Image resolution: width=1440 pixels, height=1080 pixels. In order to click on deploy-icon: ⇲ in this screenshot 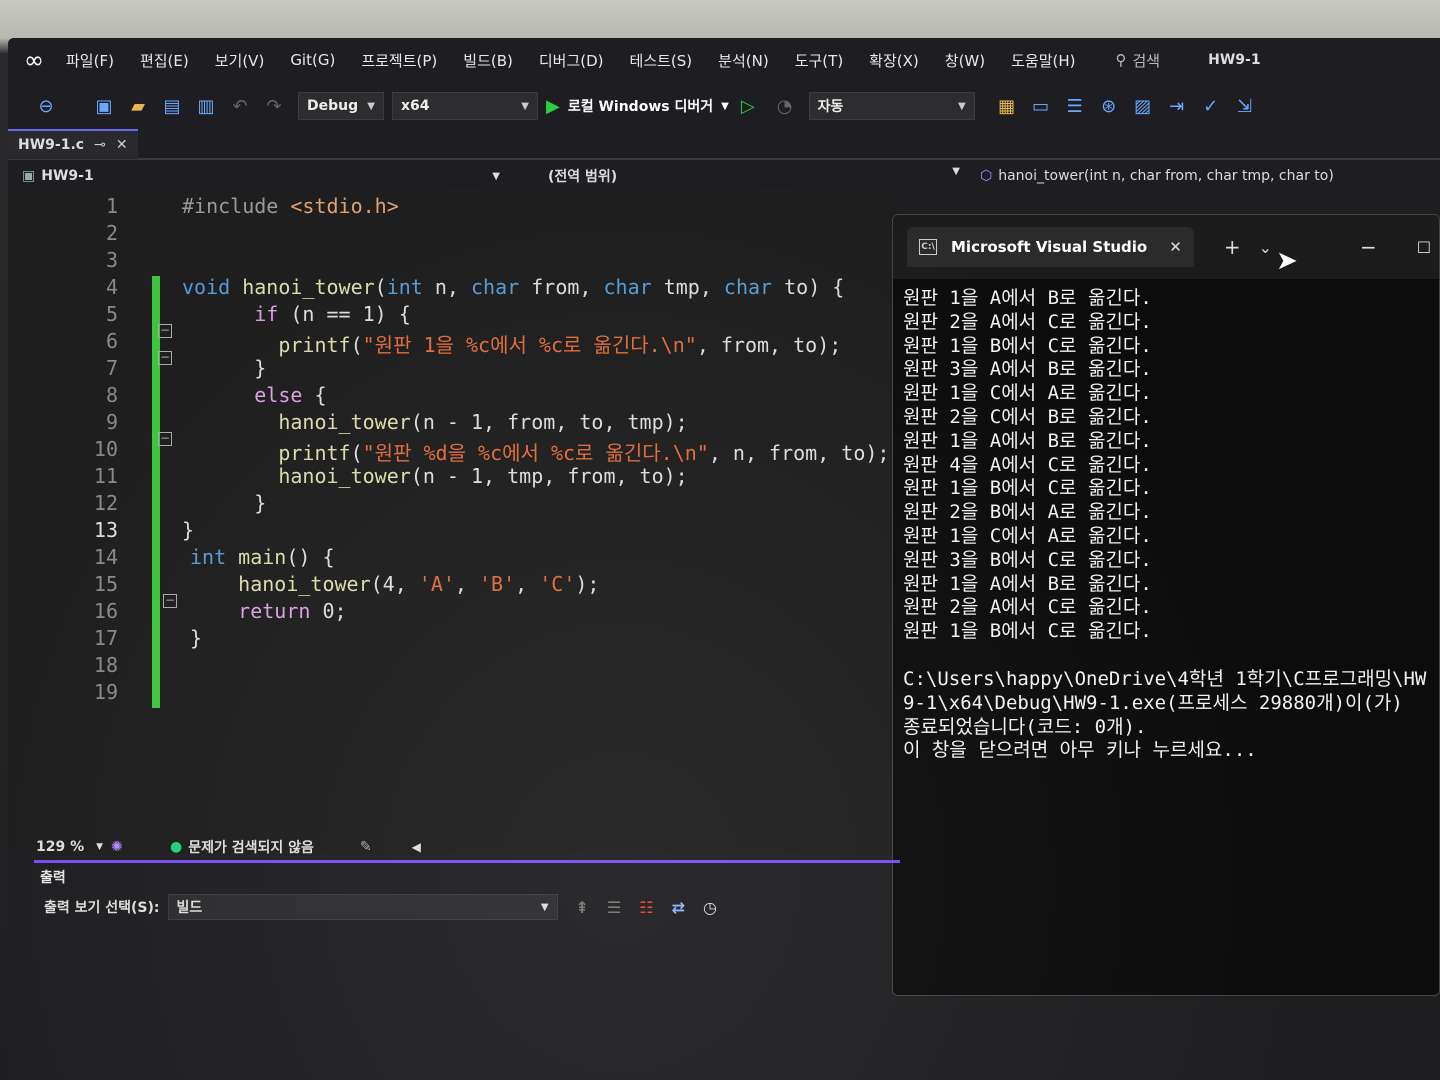, I will do `click(1245, 106)`.